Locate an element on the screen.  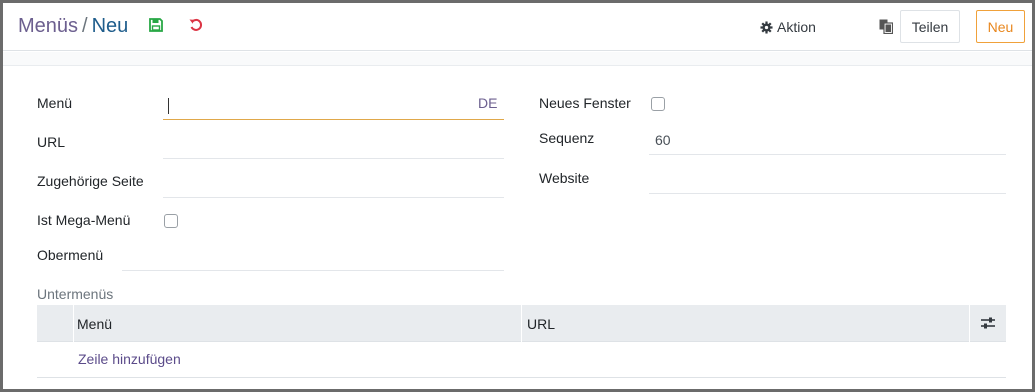
table-bottom-border is located at coordinates (521, 377).